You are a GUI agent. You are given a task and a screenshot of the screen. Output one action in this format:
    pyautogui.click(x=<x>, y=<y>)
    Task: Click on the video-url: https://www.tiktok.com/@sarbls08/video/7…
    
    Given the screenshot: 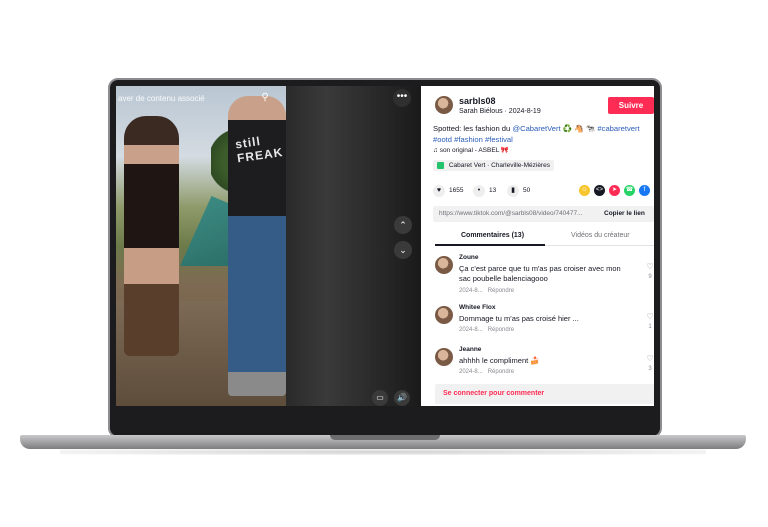 What is the action you would take?
    pyautogui.click(x=511, y=213)
    